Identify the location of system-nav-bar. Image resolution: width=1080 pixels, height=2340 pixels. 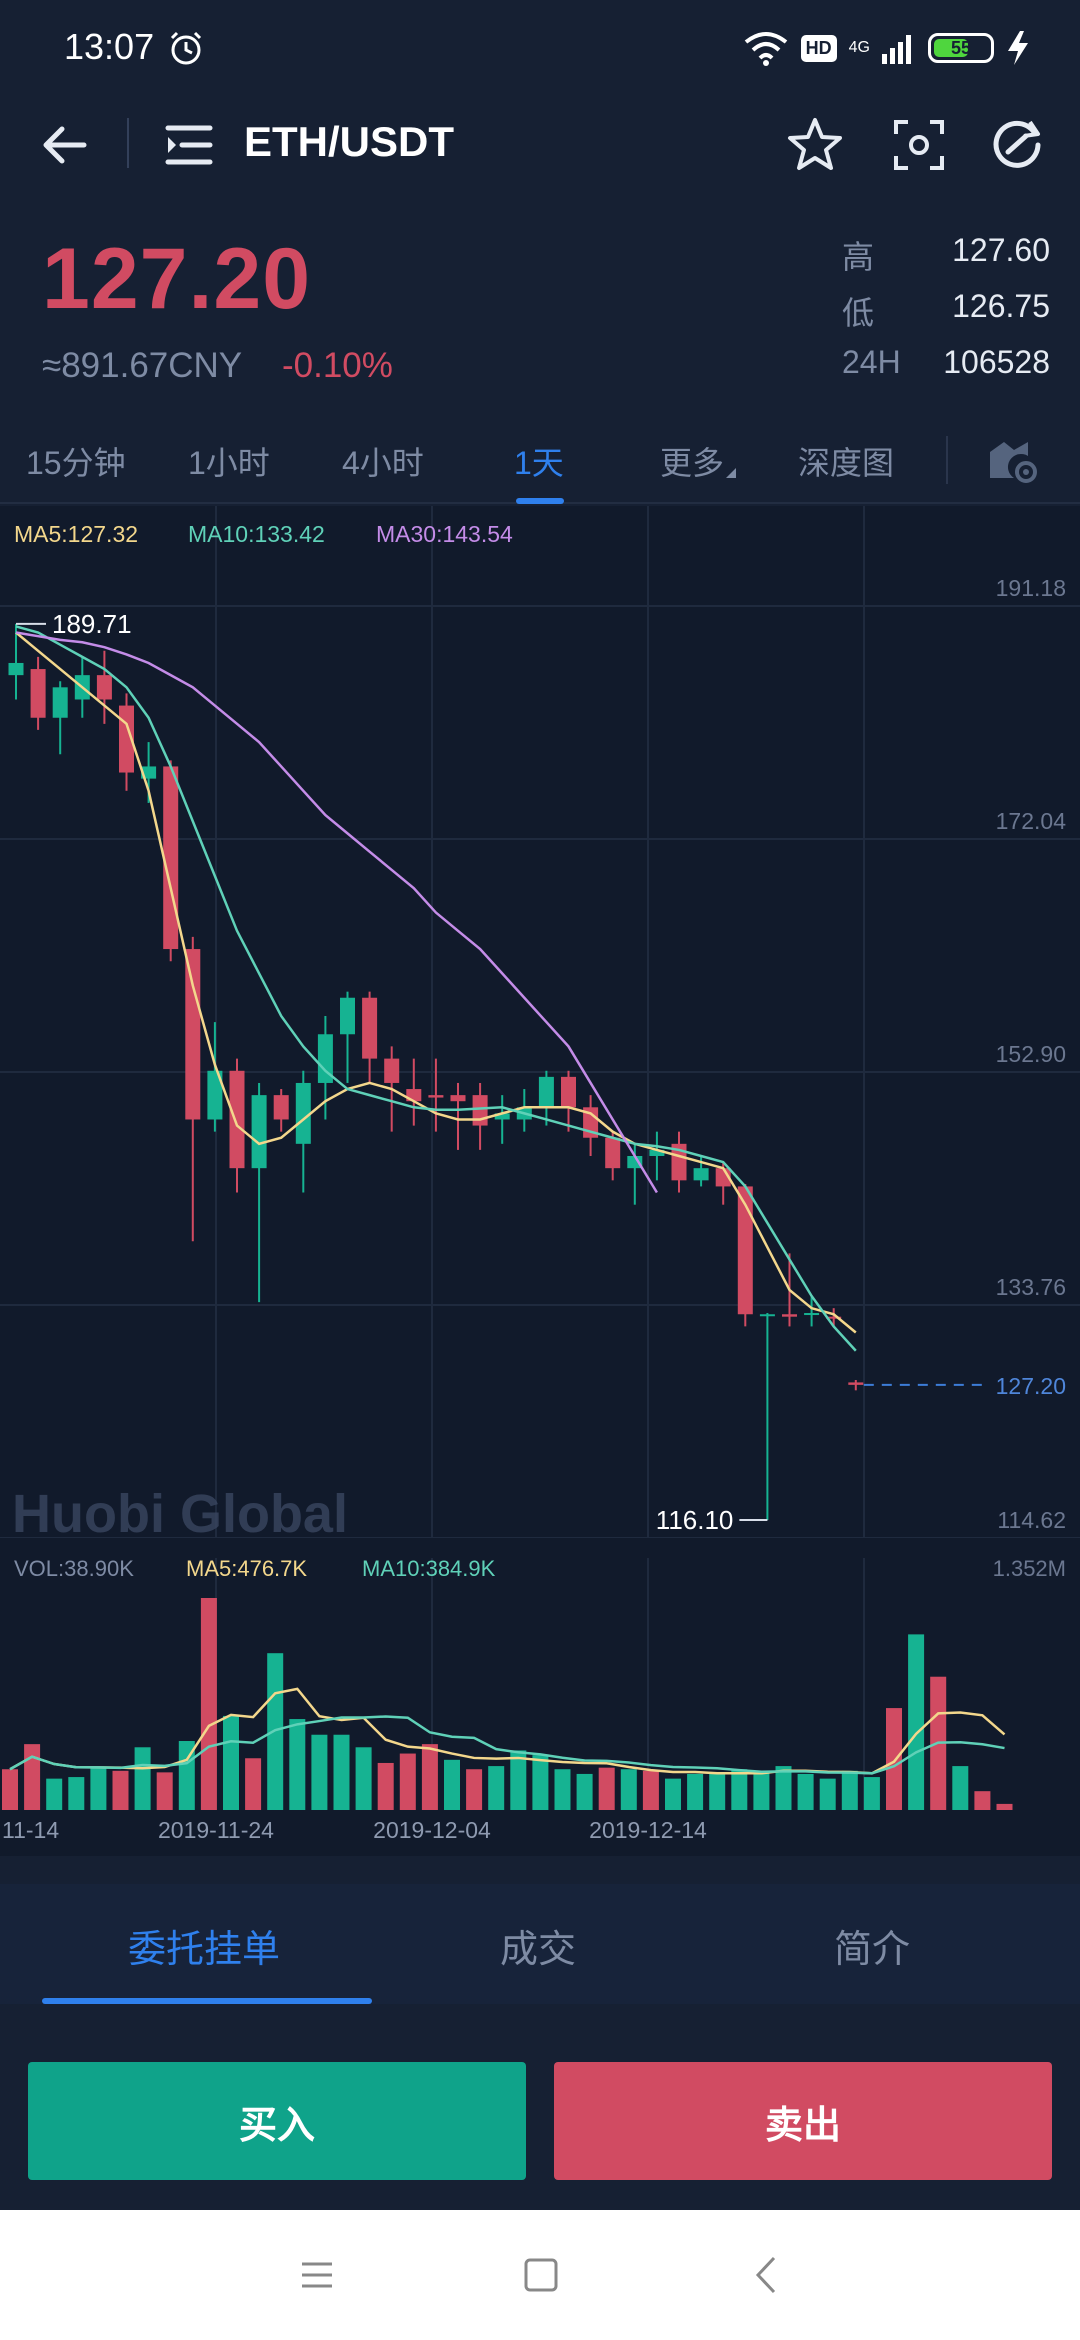
(540, 2275).